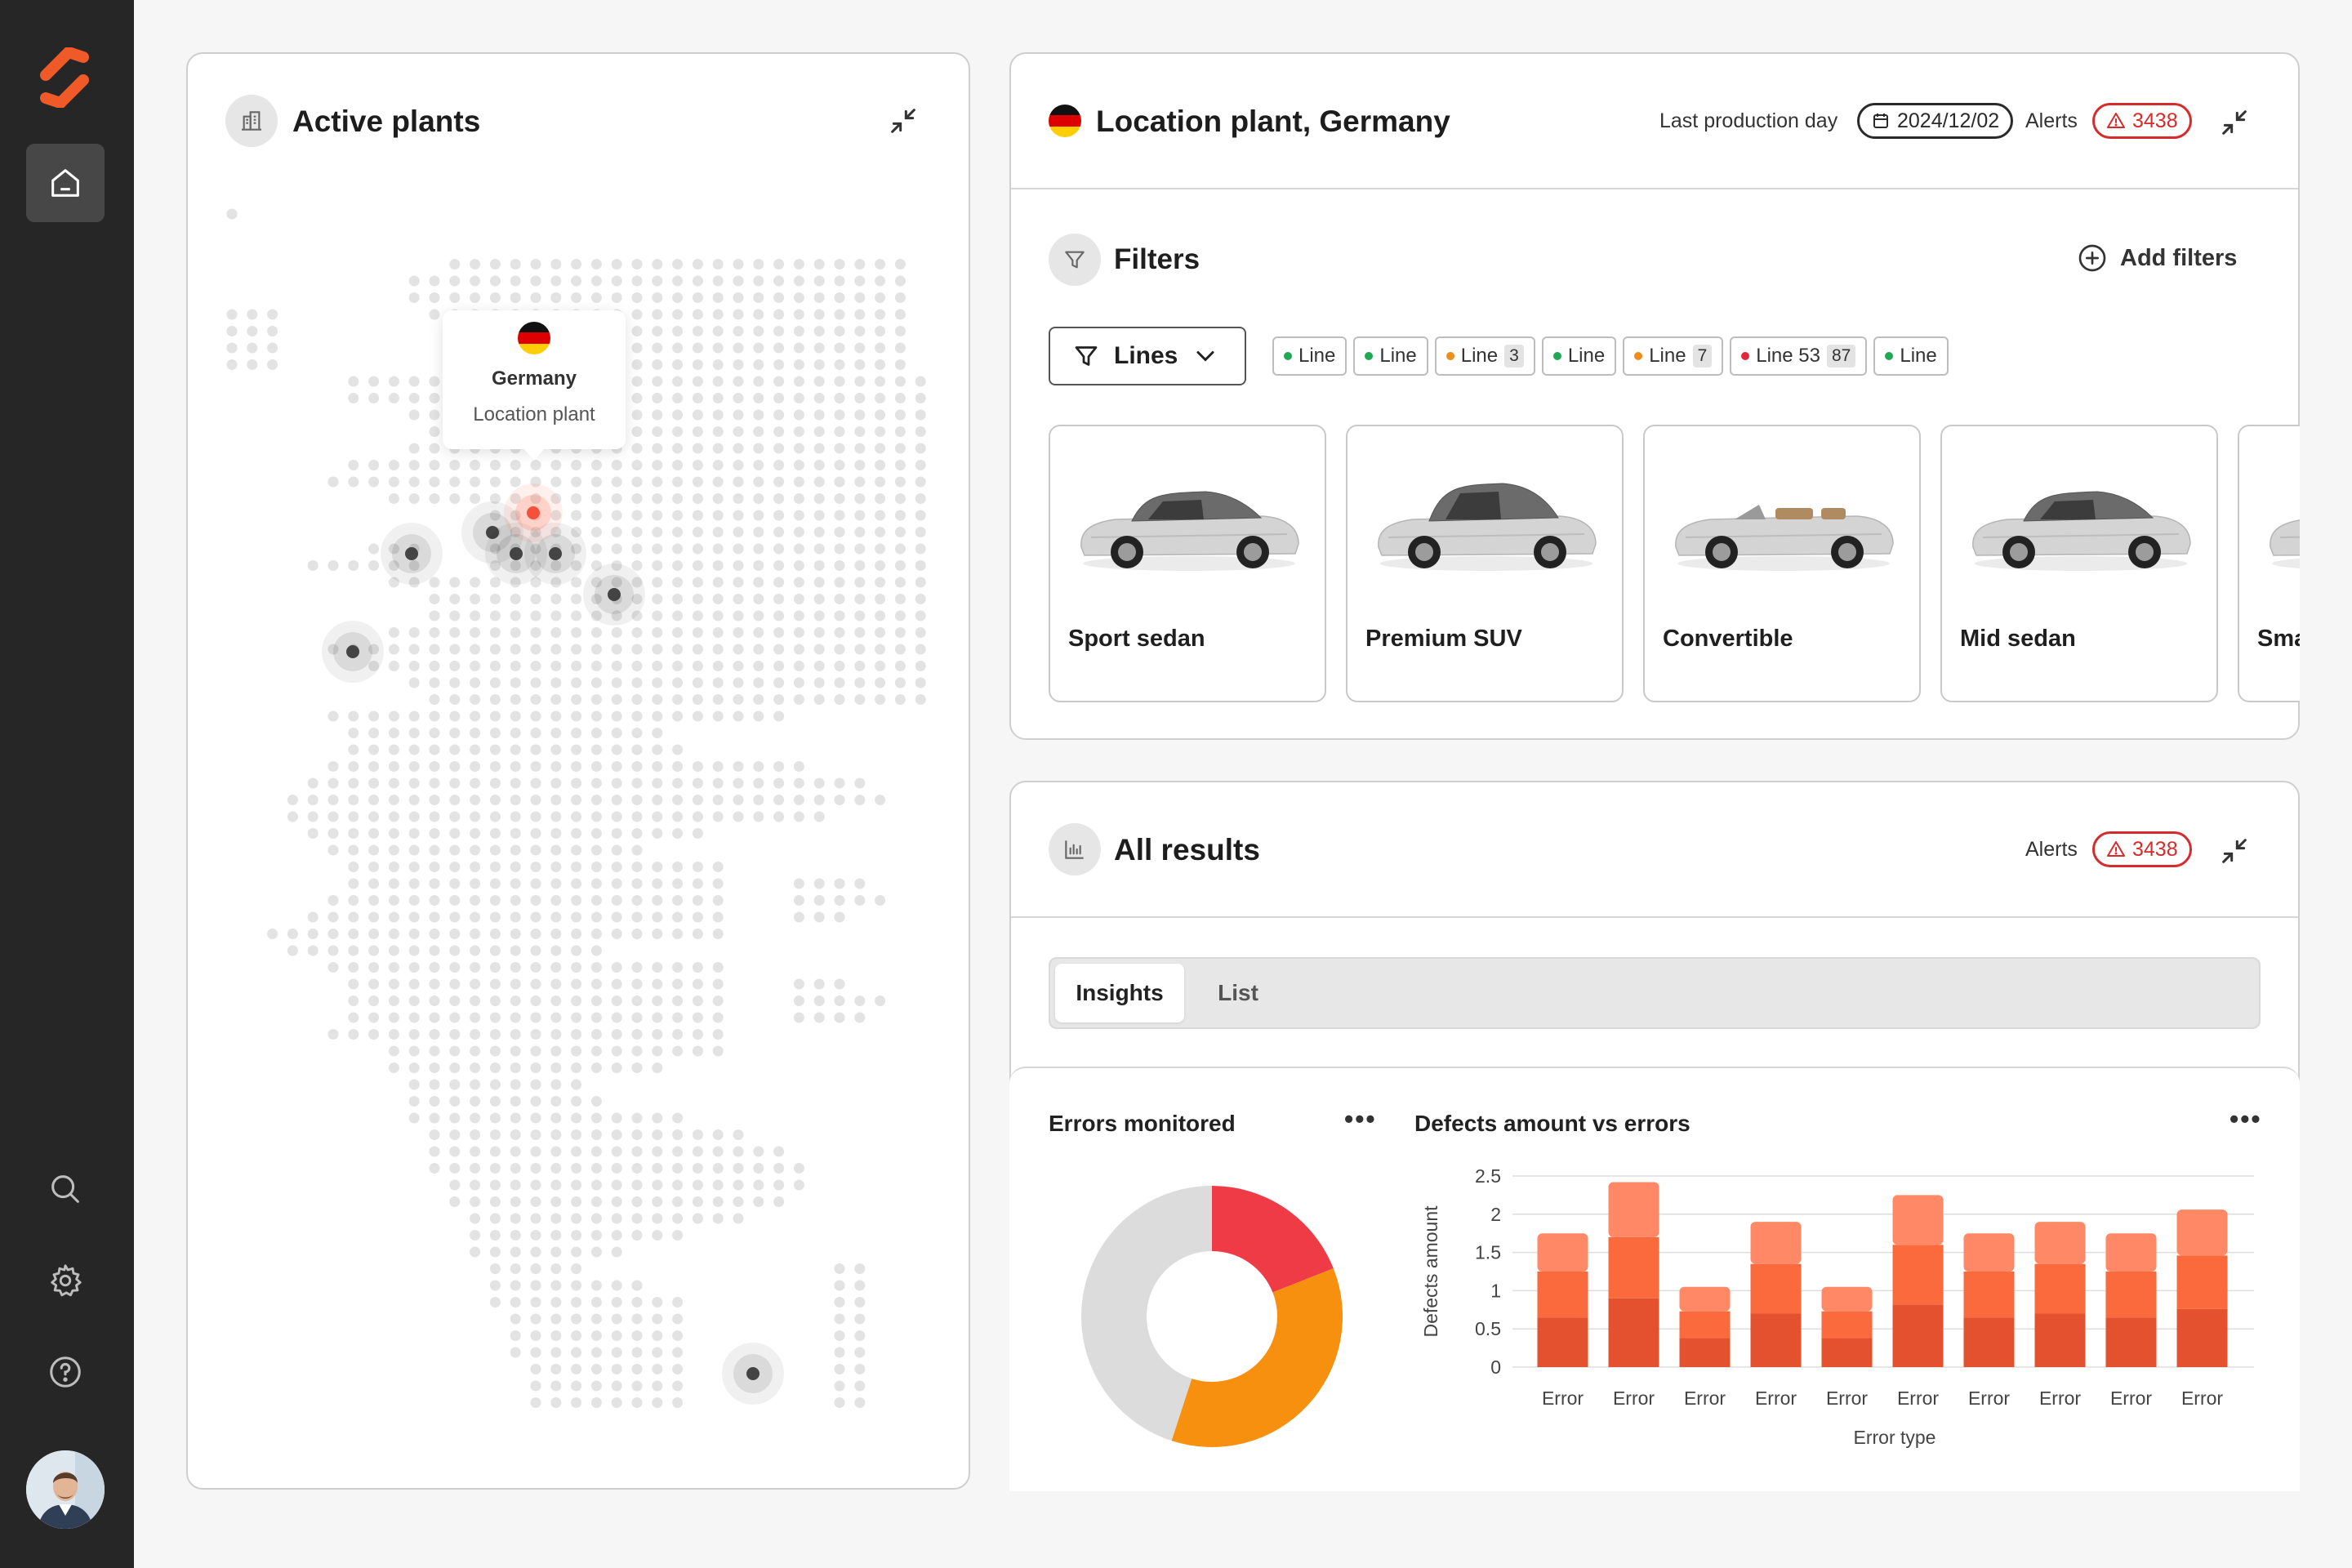 This screenshot has width=2352, height=1568. I want to click on chip-label: Line, so click(1919, 356).